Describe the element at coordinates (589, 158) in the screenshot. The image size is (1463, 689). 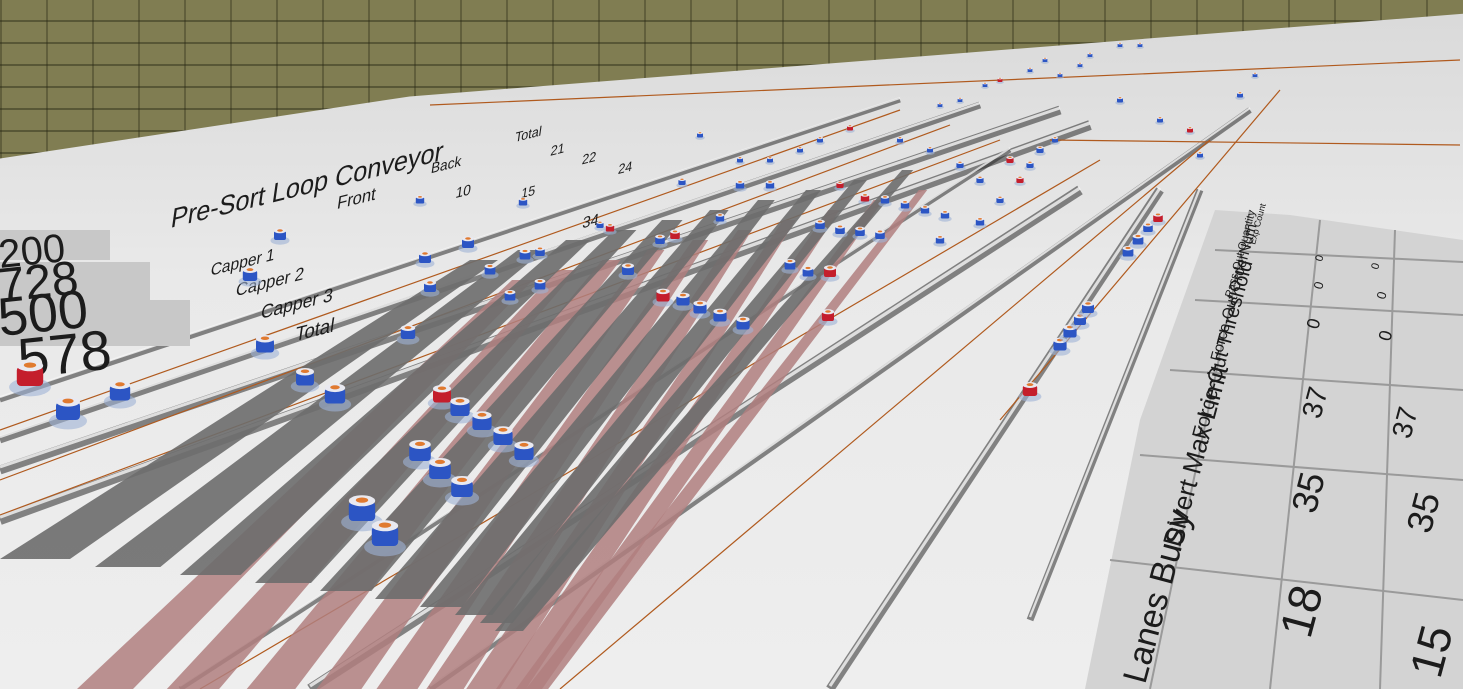
I see `value-capper-2-total: 22` at that location.